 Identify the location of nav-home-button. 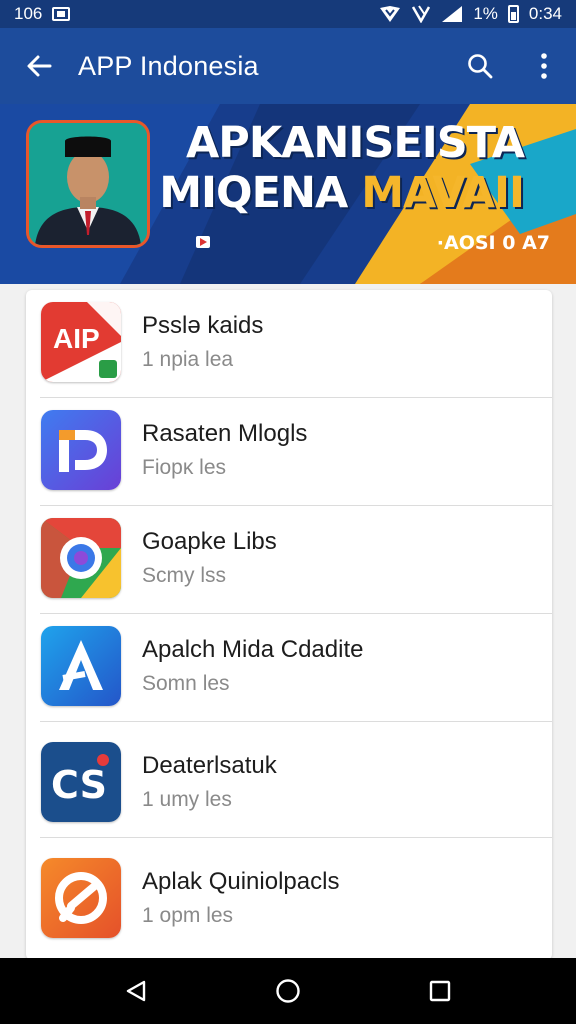
(288, 991).